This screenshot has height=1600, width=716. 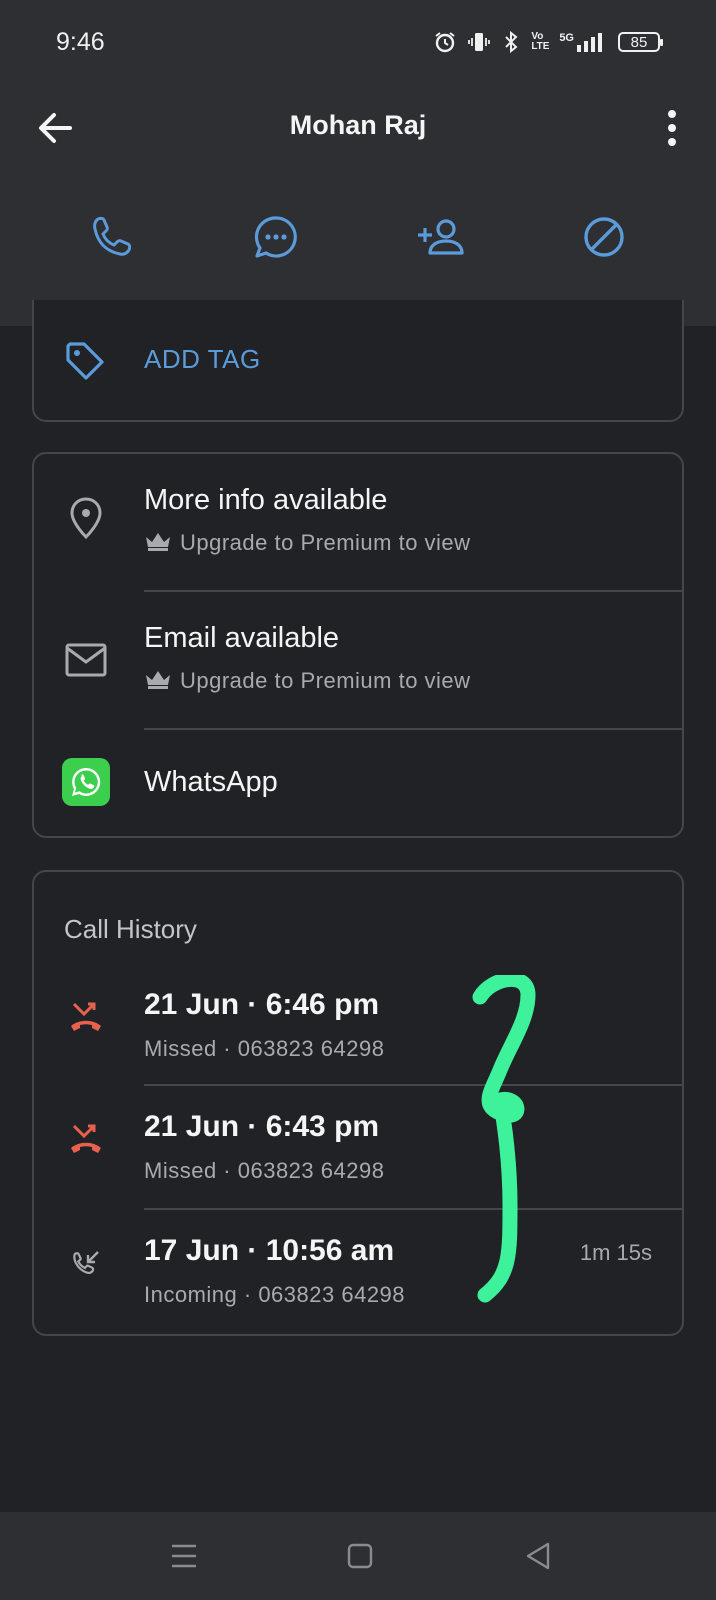 I want to click on tag-card: ADD TAG, so click(x=358, y=361).